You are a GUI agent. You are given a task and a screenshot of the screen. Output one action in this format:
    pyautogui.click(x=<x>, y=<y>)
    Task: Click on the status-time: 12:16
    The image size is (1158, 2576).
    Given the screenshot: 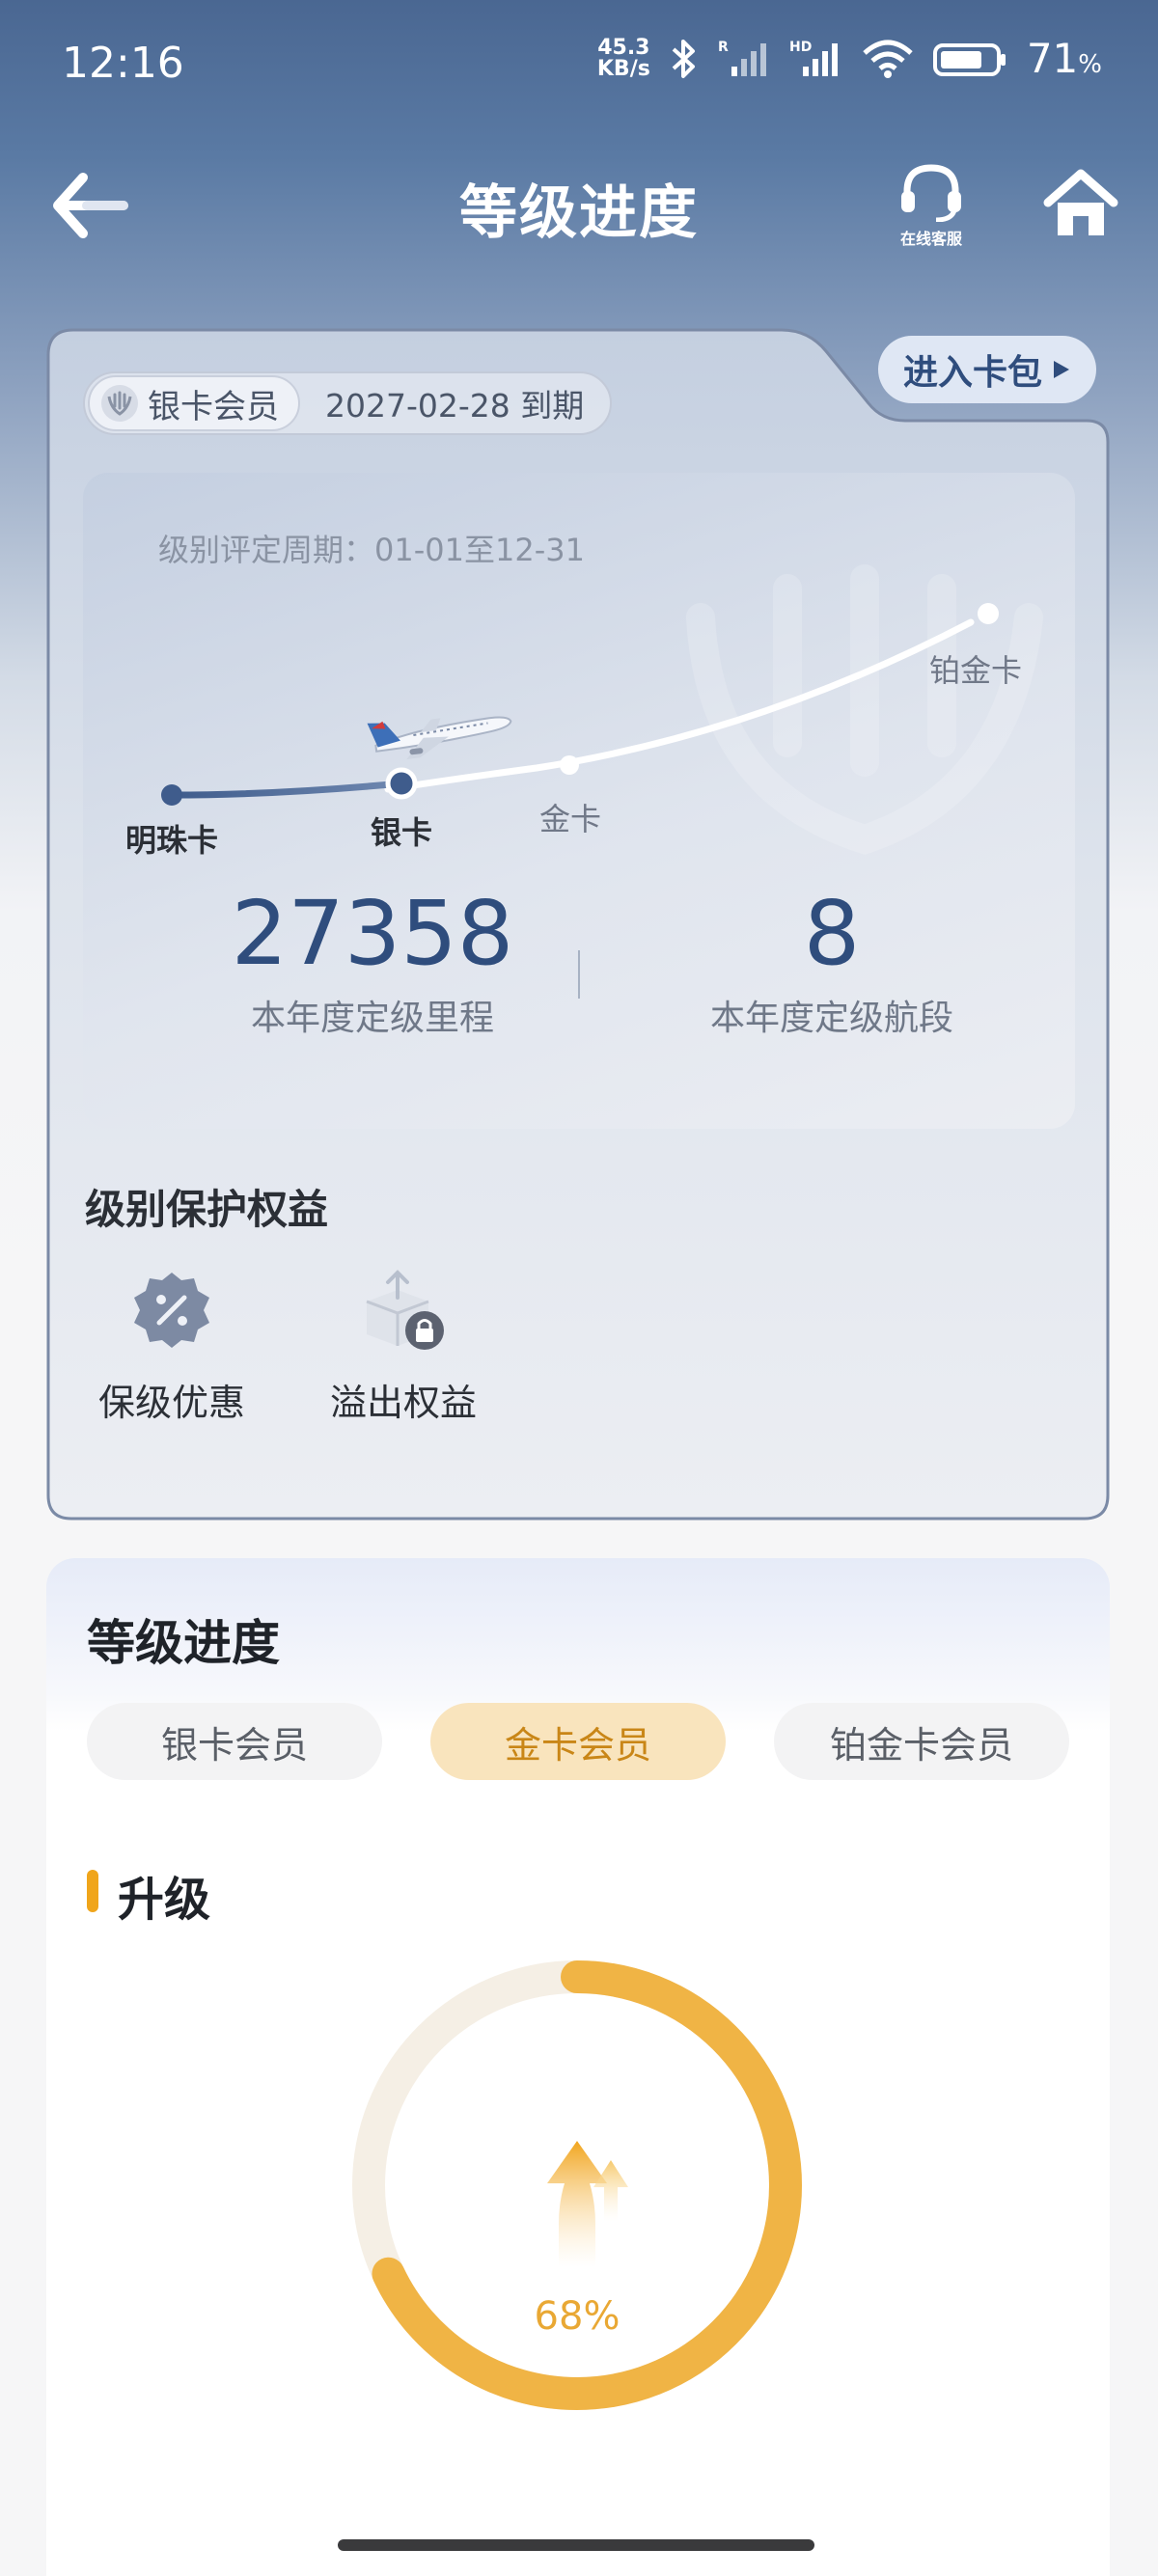 What is the action you would take?
    pyautogui.click(x=123, y=64)
    